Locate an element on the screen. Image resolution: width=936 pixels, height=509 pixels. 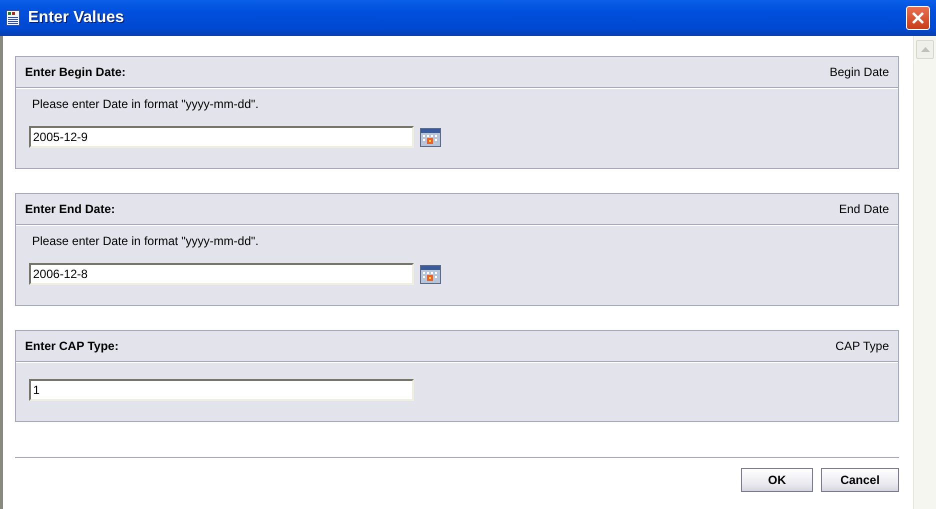
date-field: 2006-12-8 is located at coordinates (221, 274).